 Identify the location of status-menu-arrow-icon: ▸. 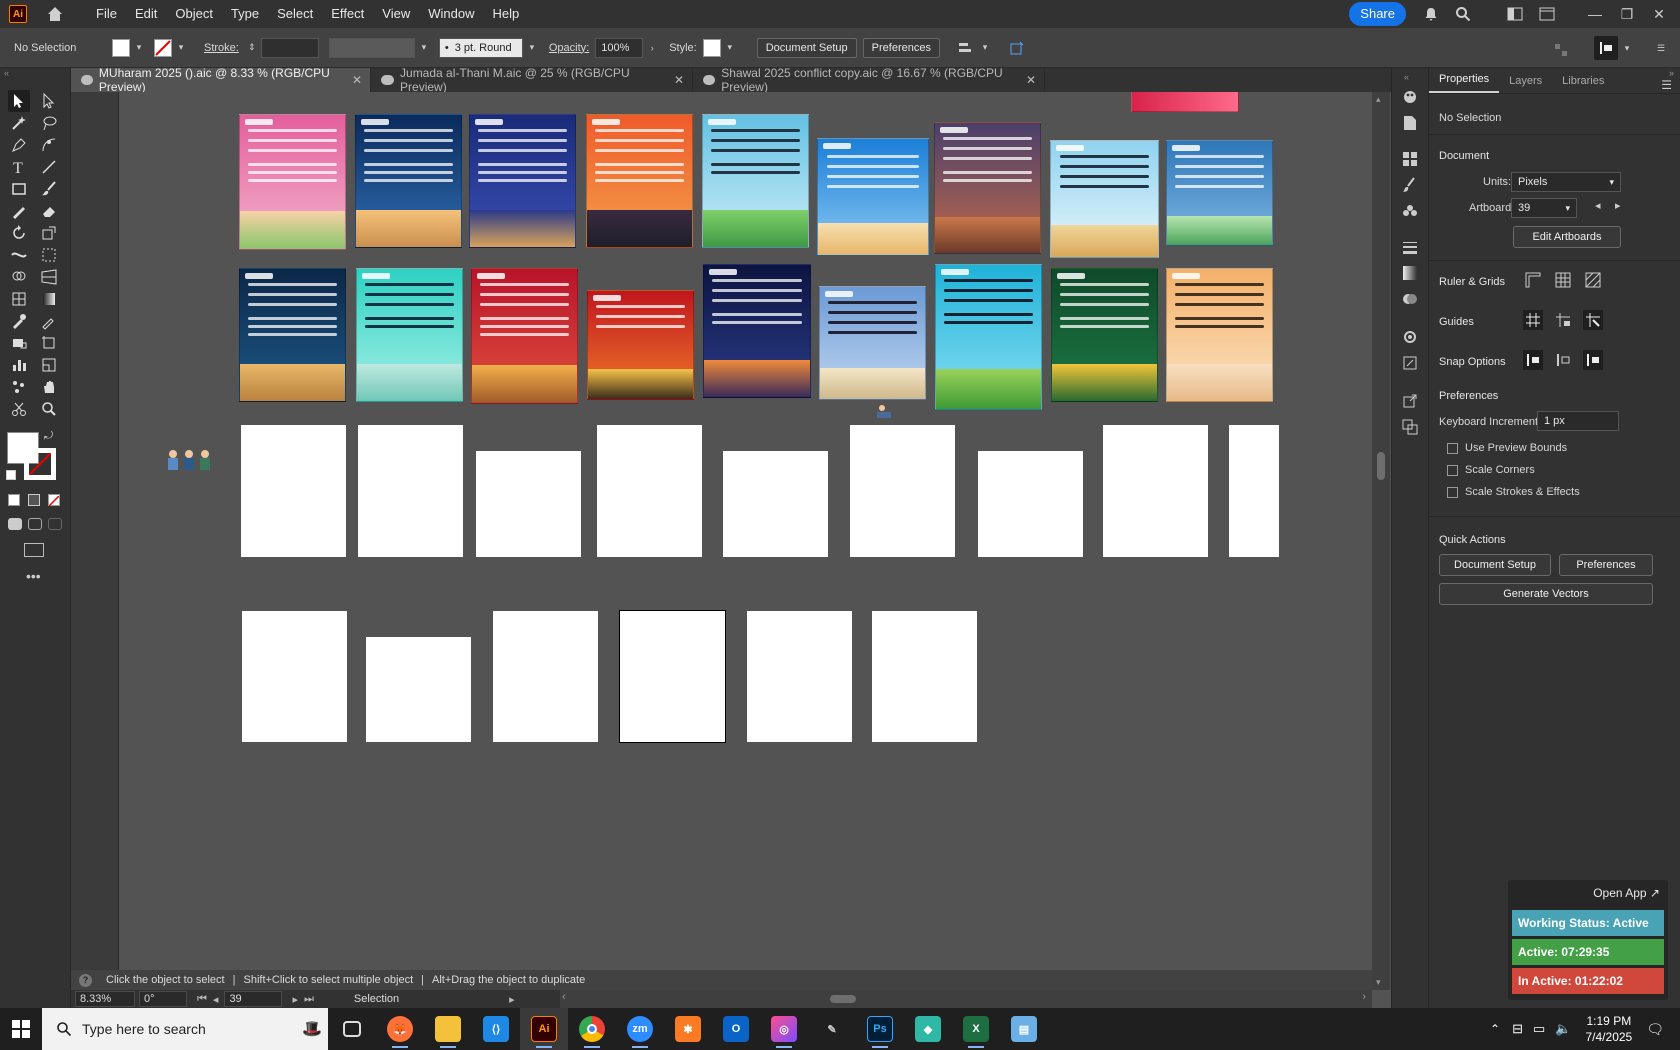
(512, 999).